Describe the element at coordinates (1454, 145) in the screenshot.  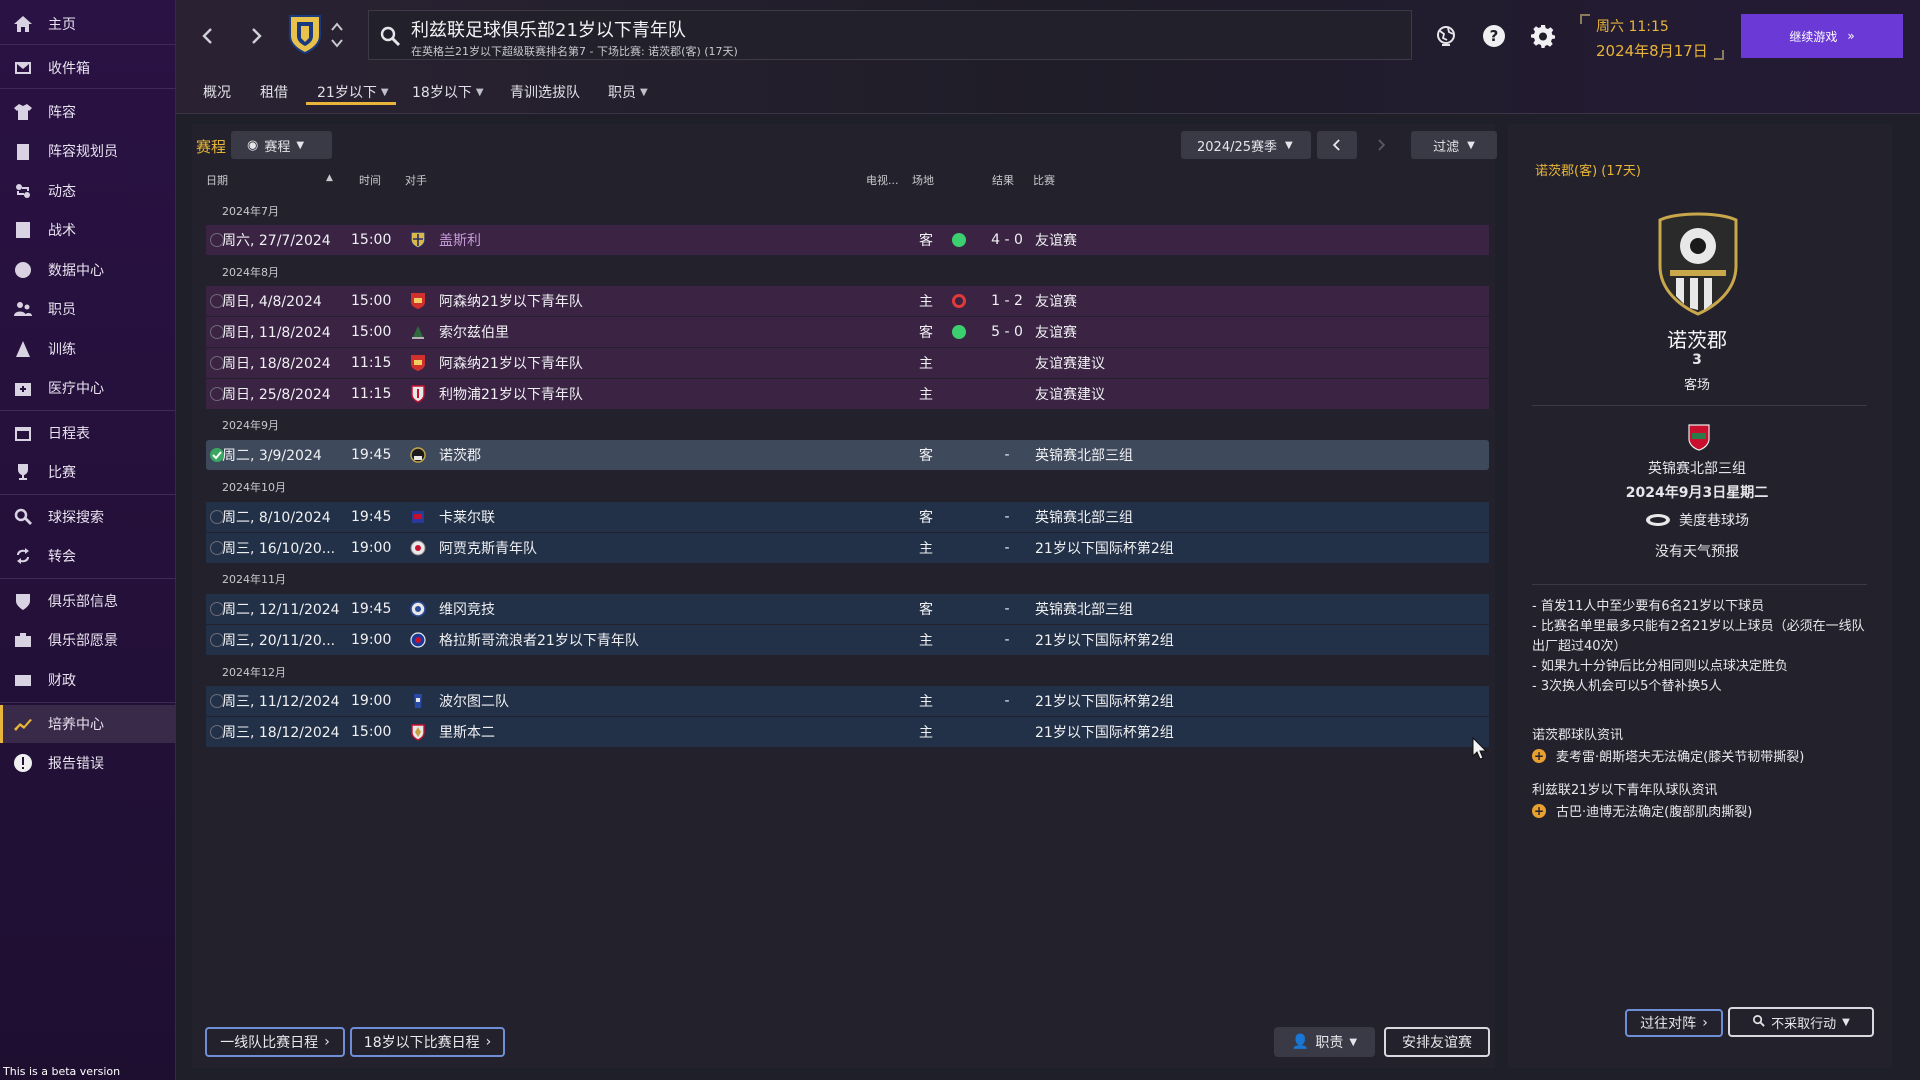
I see `filter-button: 过滤 ▼` at that location.